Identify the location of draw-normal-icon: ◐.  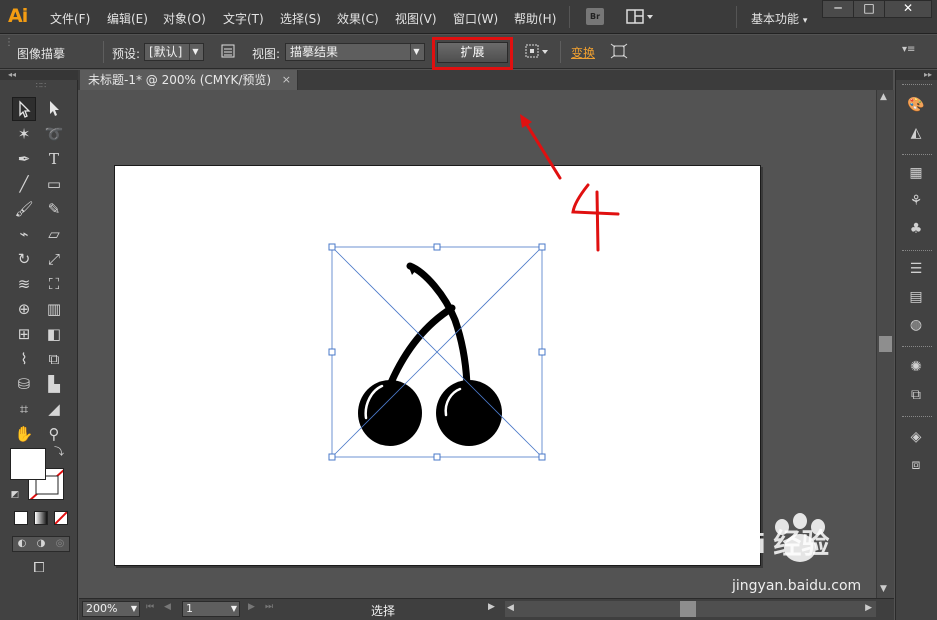
(22, 544).